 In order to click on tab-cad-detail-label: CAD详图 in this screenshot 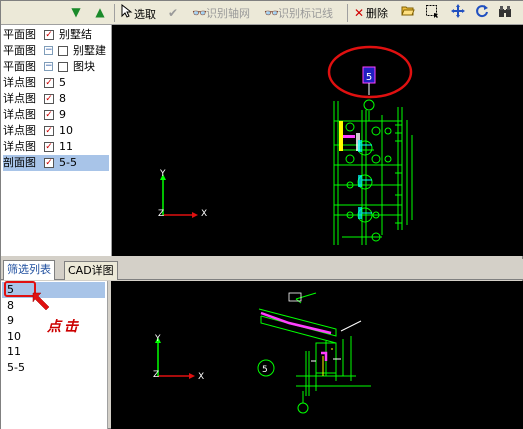, I will do `click(91, 270)`.